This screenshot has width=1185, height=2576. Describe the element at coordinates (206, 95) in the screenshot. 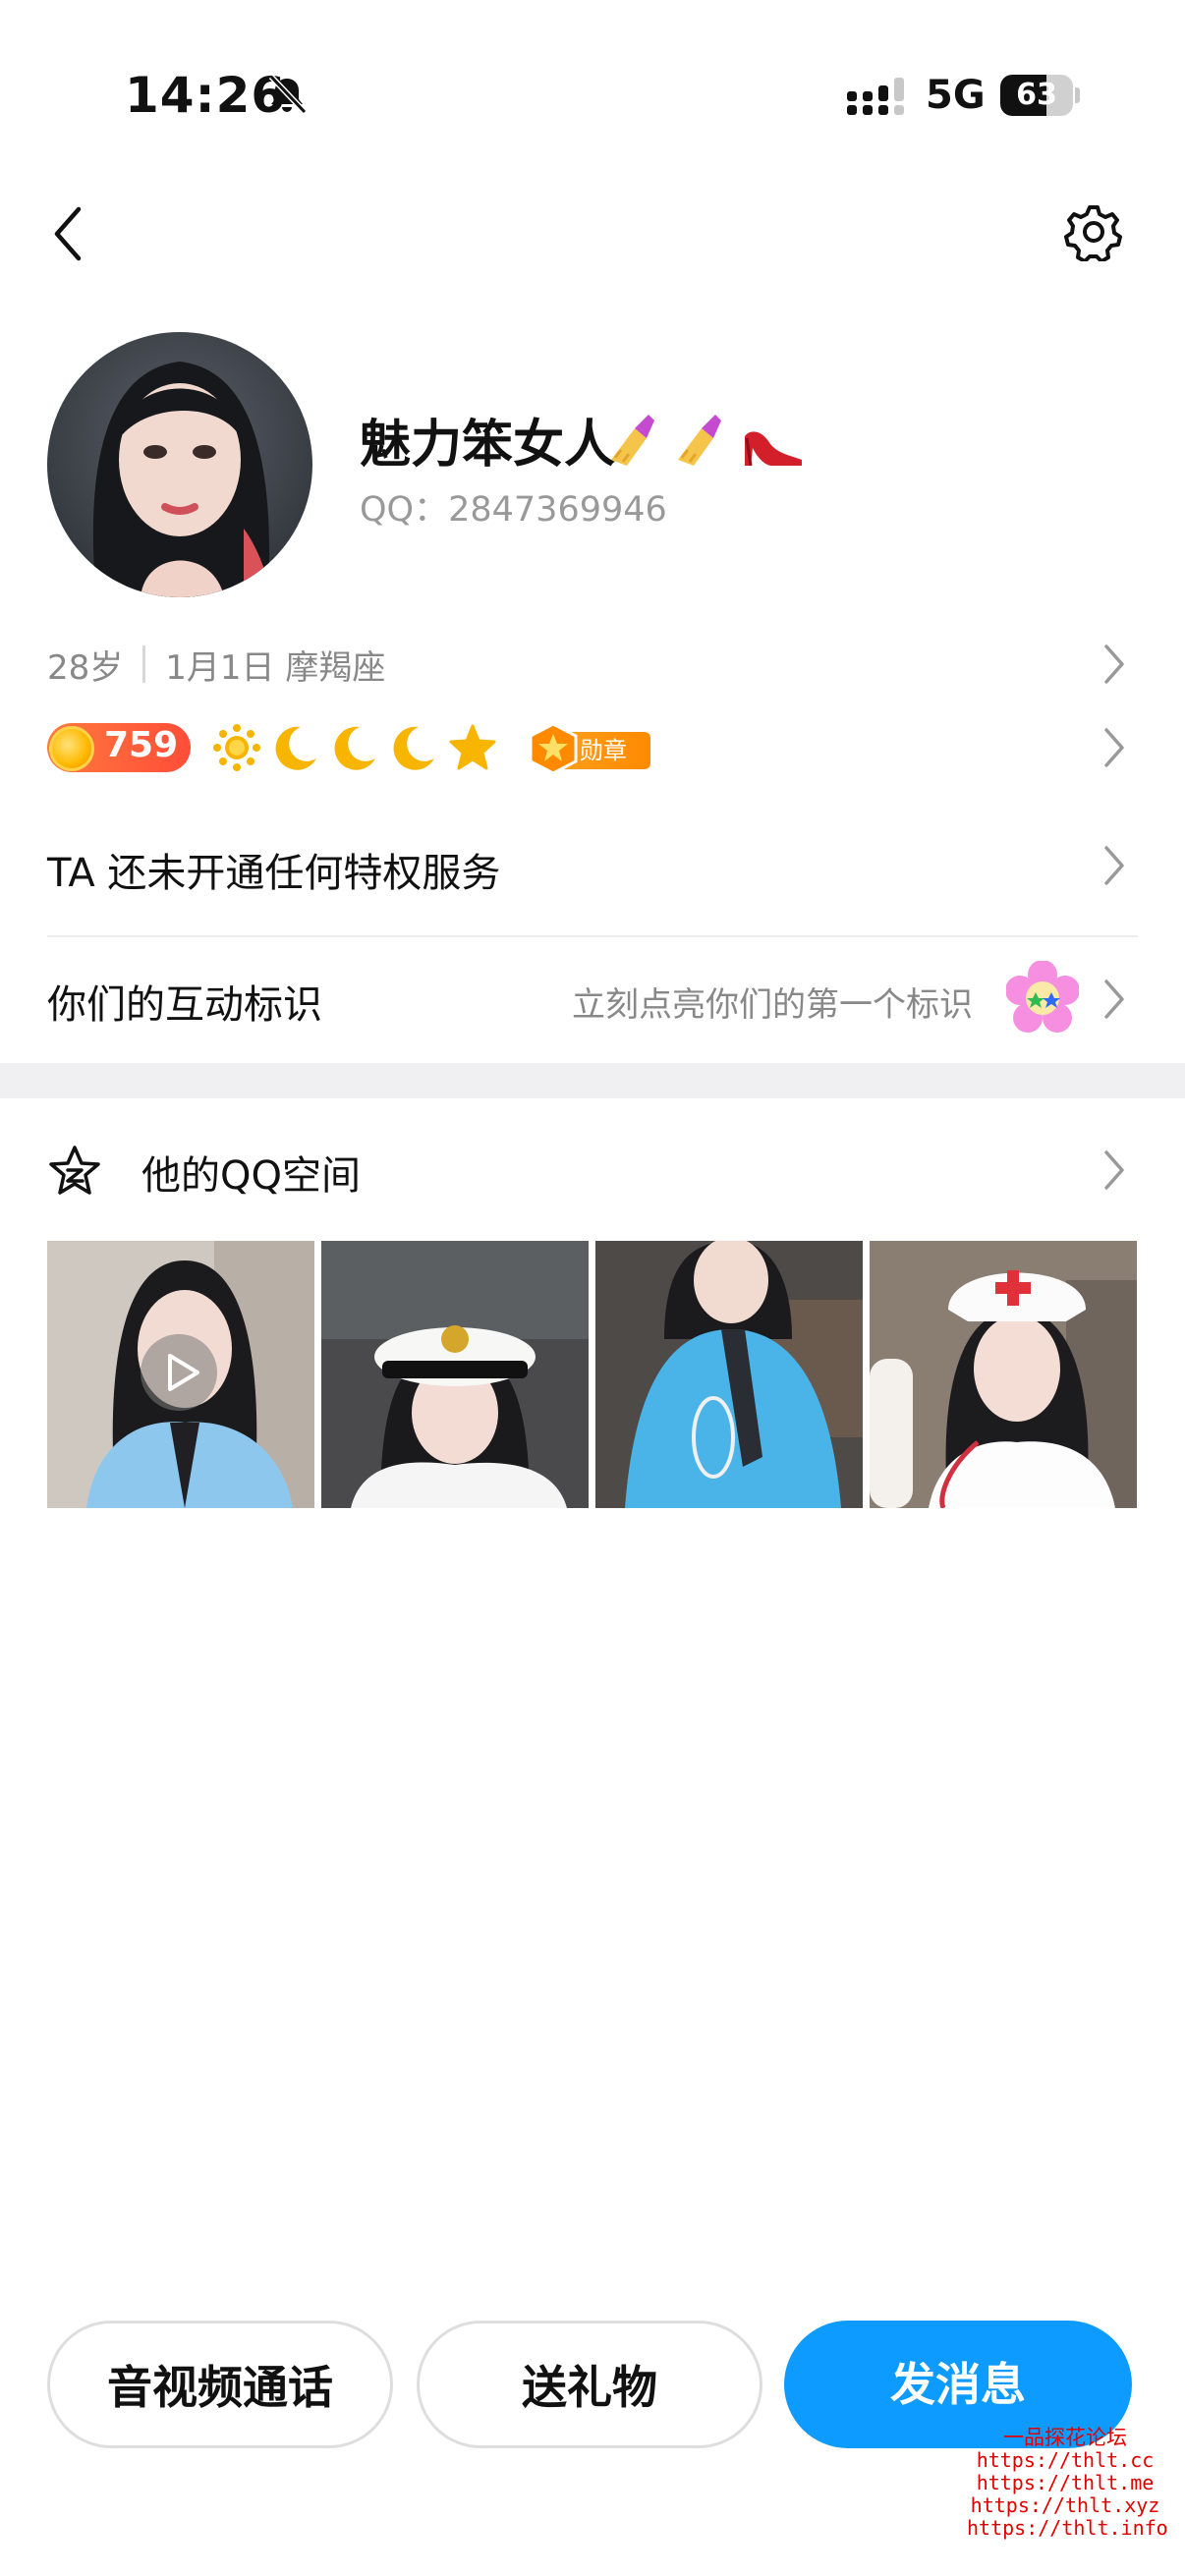

I see `status-time: 14:26` at that location.